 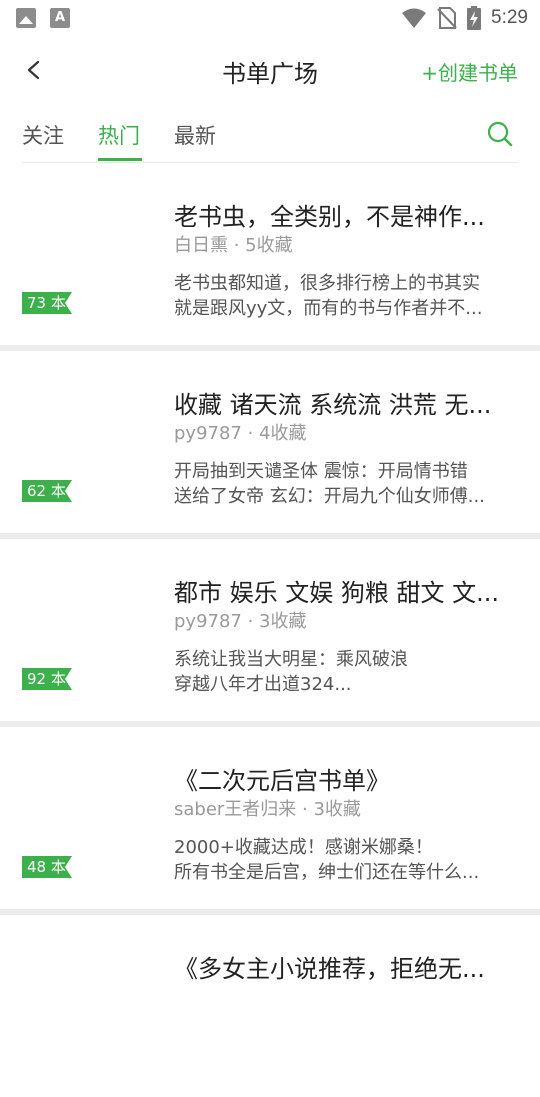 I want to click on clock: 5:29, so click(x=509, y=17).